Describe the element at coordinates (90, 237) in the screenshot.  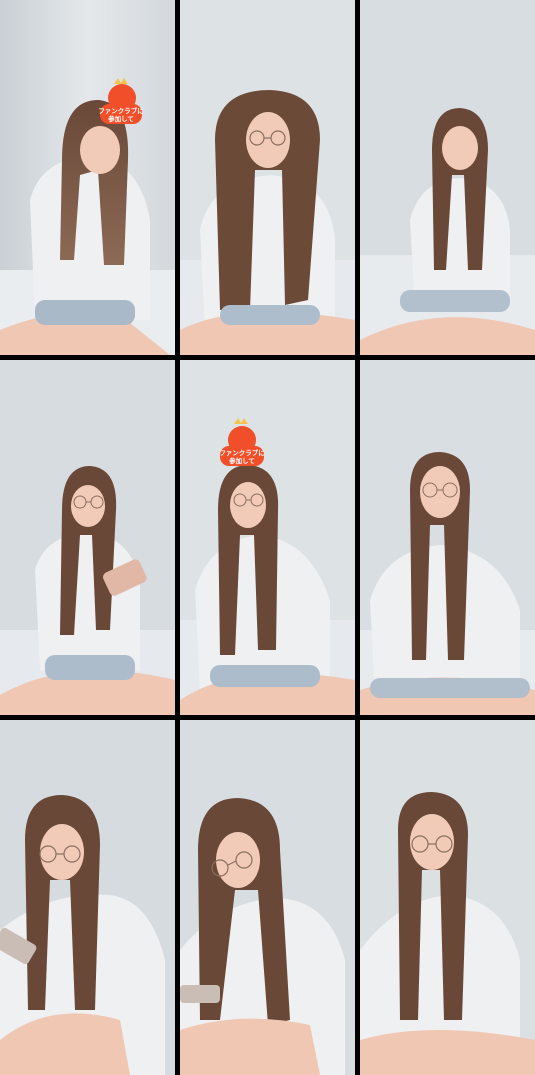
I see `shirt` at that location.